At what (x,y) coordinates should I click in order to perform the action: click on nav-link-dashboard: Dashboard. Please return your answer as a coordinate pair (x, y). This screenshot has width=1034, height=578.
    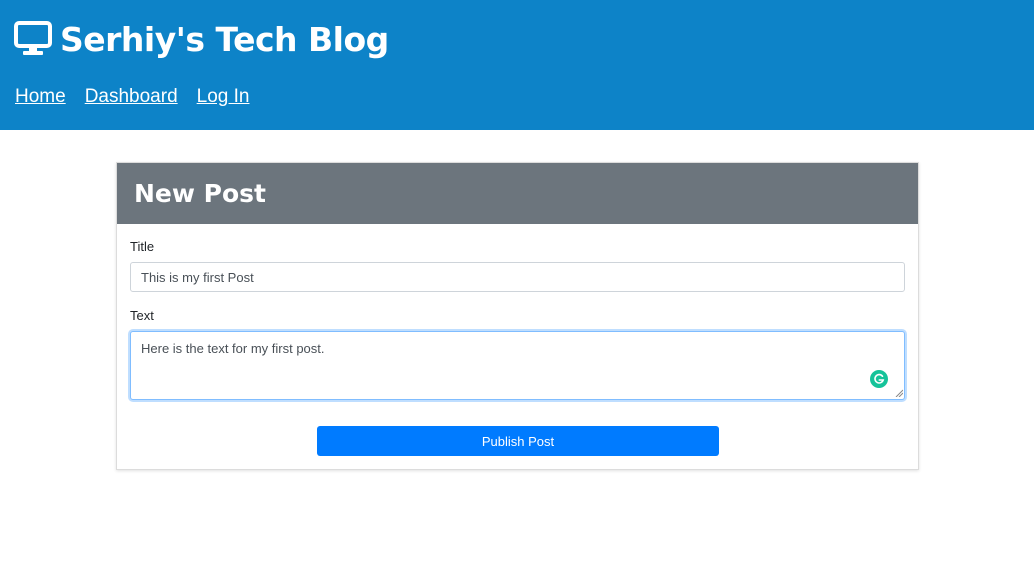
    Looking at the image, I should click on (131, 97).